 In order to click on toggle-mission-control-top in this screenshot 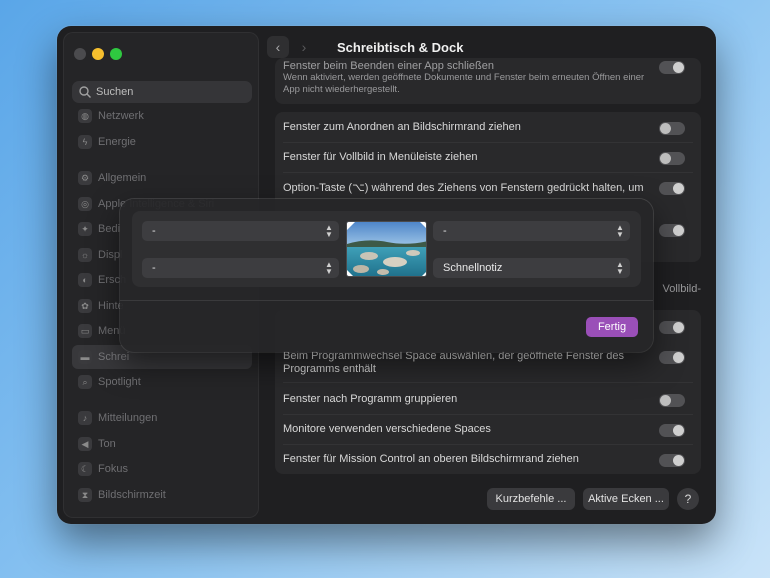, I will do `click(672, 460)`.